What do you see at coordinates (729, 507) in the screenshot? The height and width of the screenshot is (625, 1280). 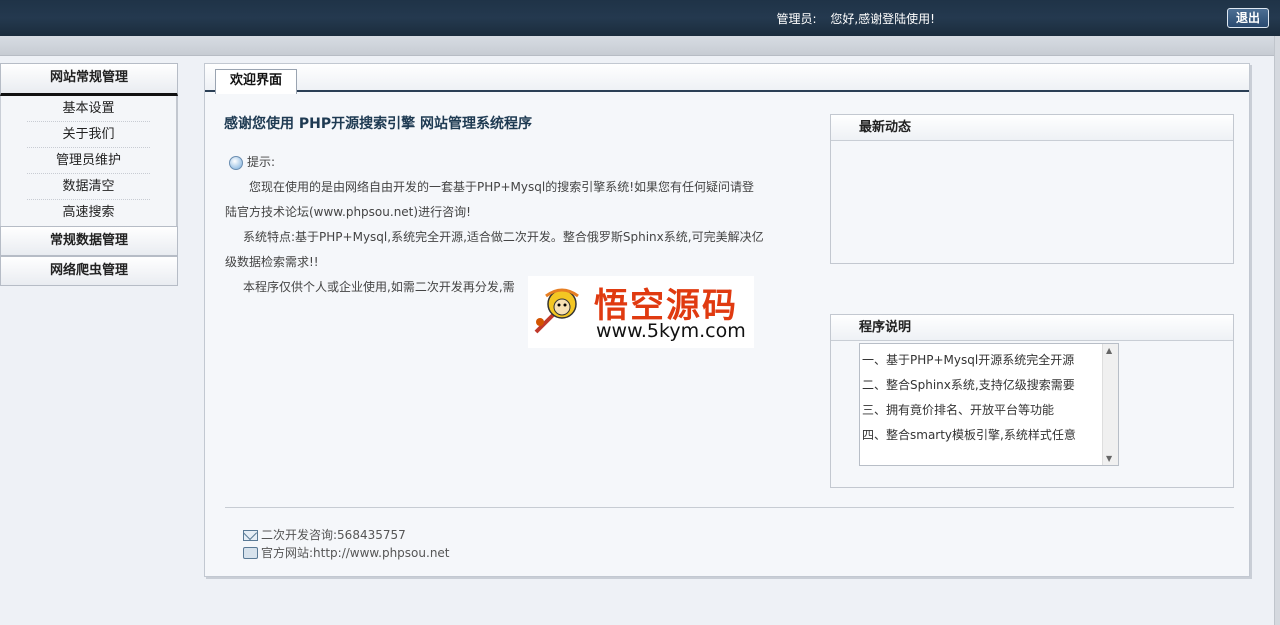 I see `divider` at bounding box center [729, 507].